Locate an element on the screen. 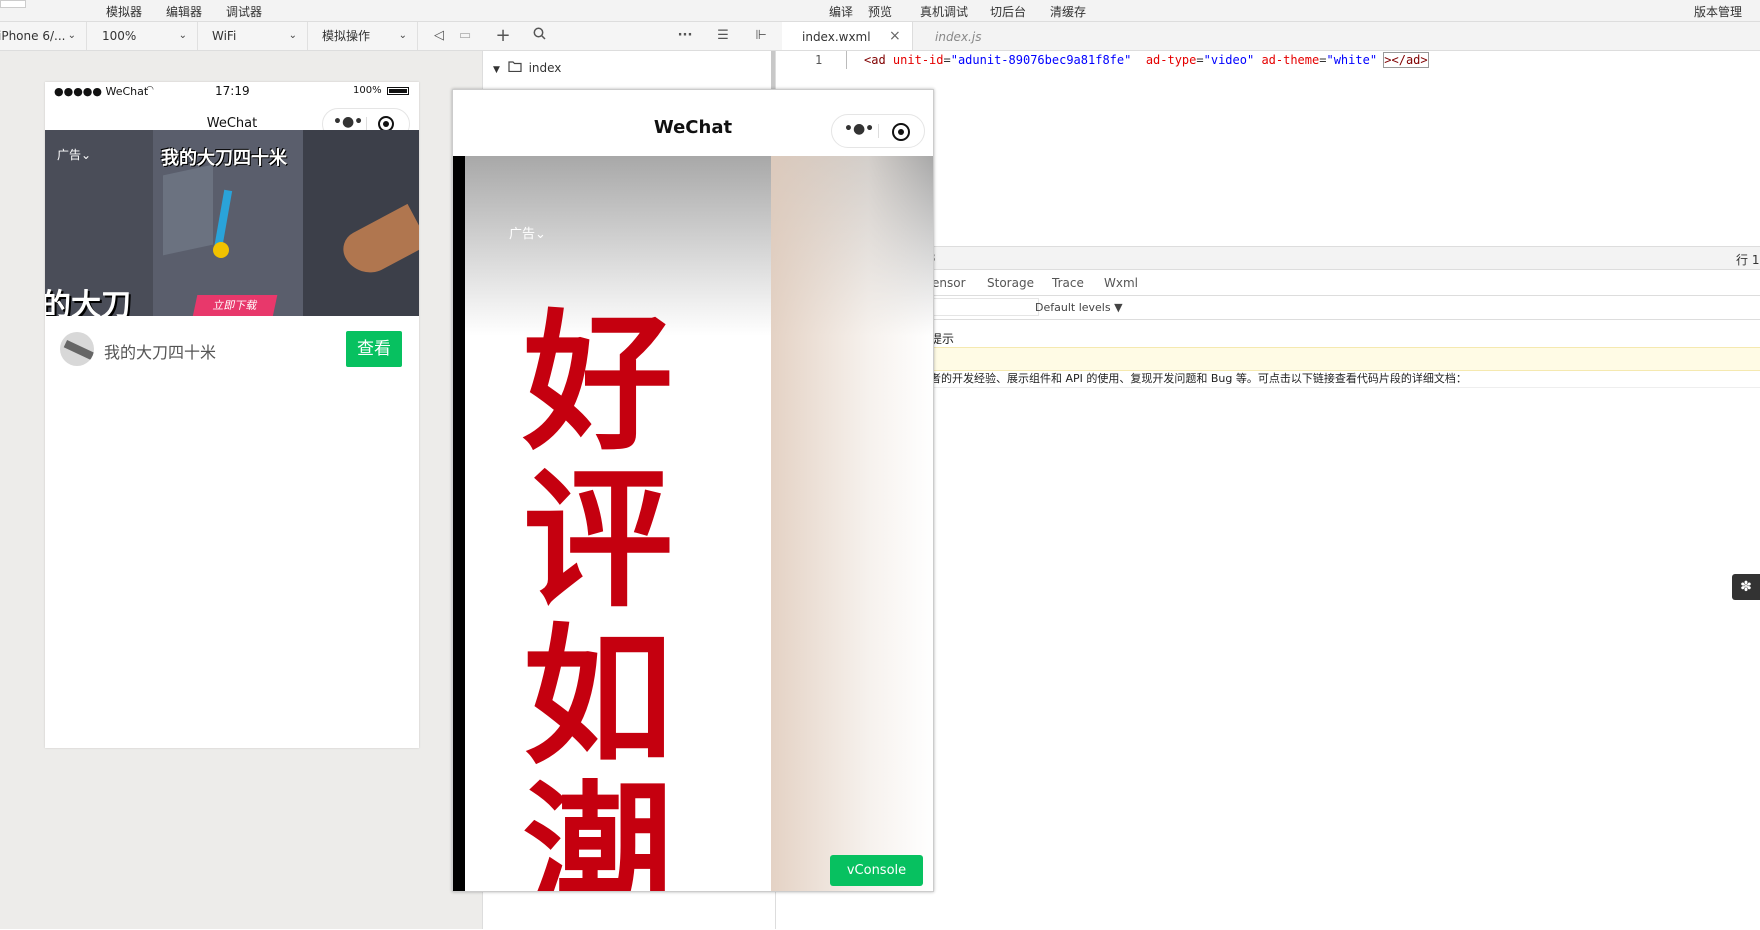 The image size is (1760, 930). ad-banner-overlay: 的大刀 is located at coordinates (88, 302).